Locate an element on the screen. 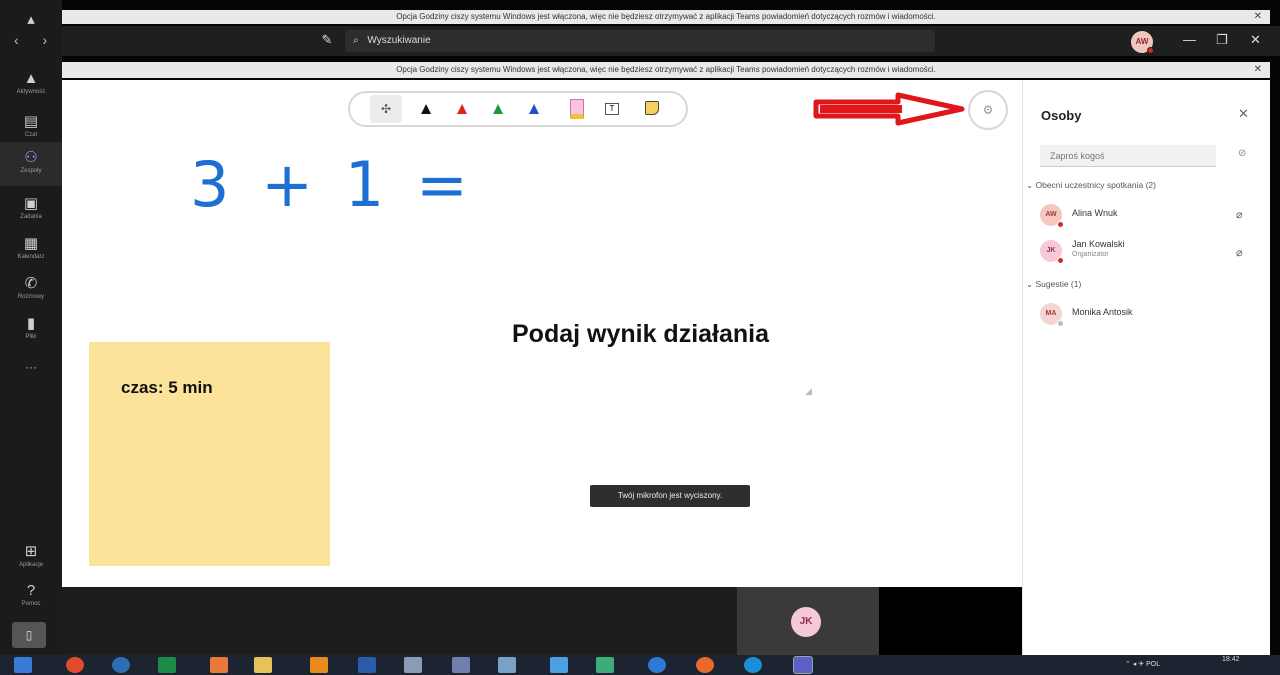  current-participants-header: ⌄ Obecni uczestnicy spotkania (2) is located at coordinates (1091, 185).